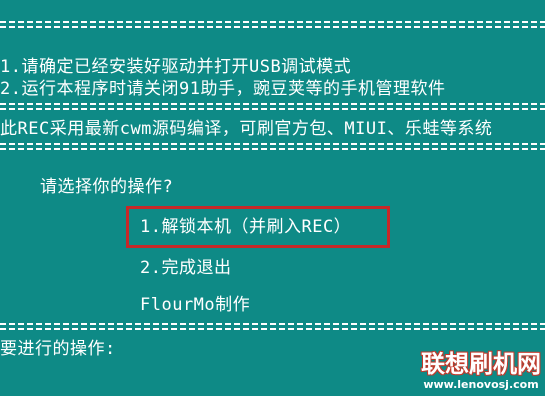 The image size is (545, 396). Describe the element at coordinates (58, 349) in the screenshot. I see `input-prompt: 要进行的操作:` at that location.